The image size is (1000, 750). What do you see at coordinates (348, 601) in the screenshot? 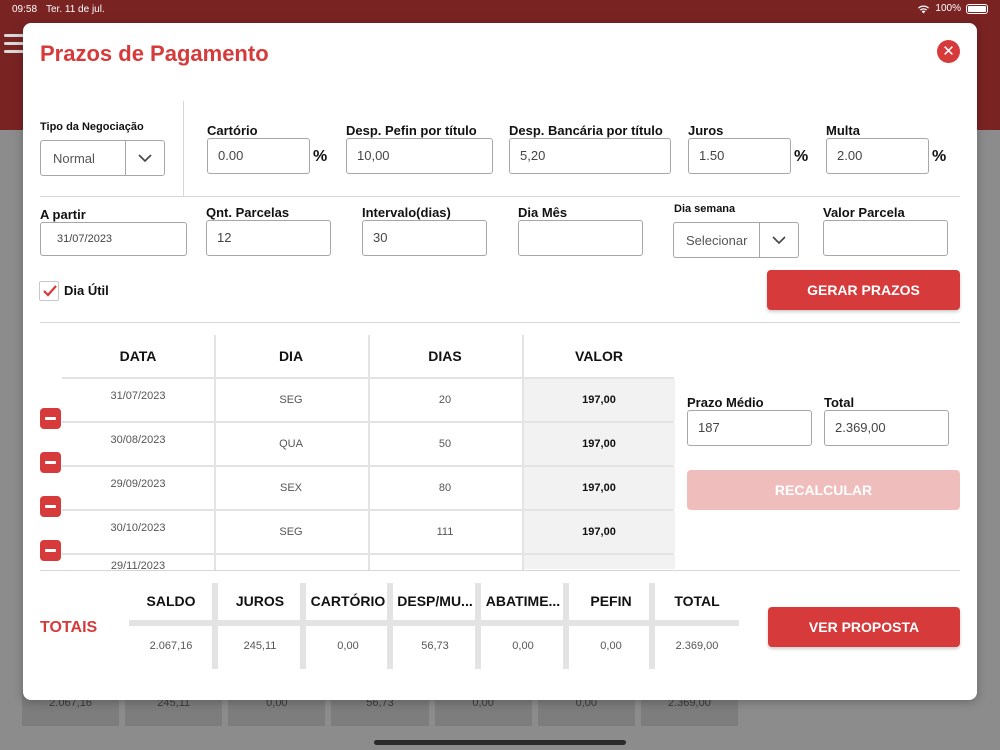
I see `totals-header-cartorio: CARTÓRIO` at bounding box center [348, 601].